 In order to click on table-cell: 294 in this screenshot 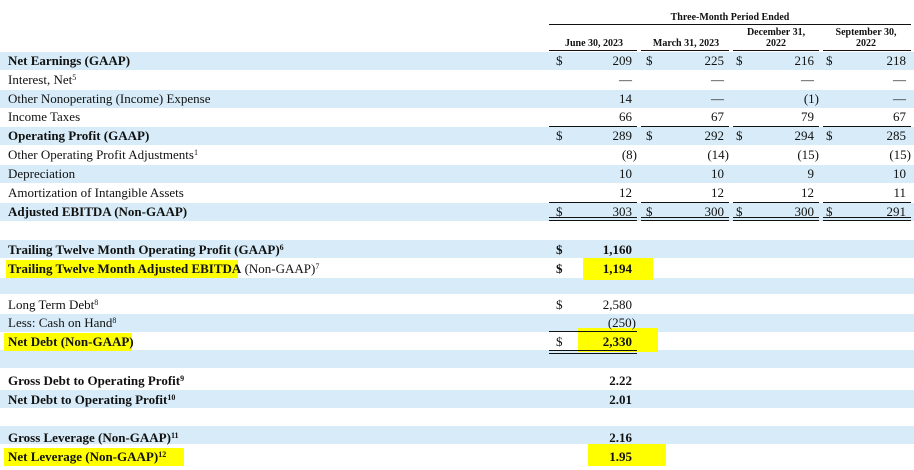, I will do `click(804, 135)`.